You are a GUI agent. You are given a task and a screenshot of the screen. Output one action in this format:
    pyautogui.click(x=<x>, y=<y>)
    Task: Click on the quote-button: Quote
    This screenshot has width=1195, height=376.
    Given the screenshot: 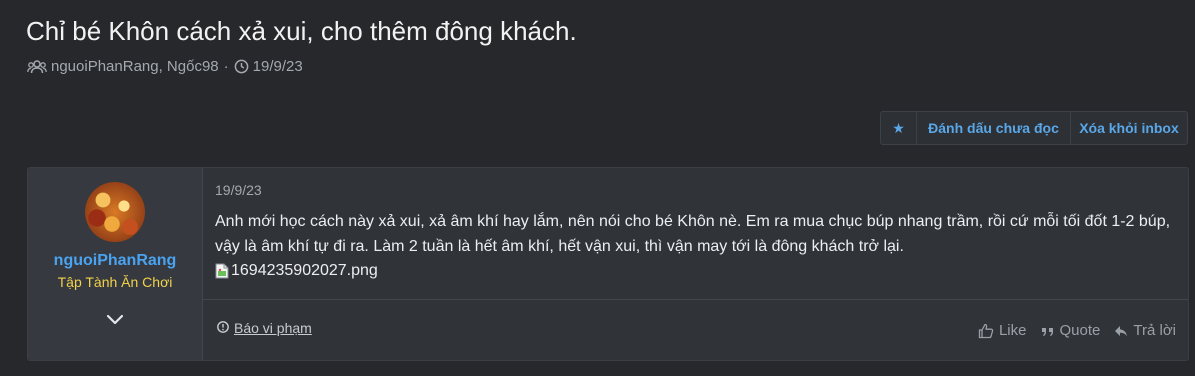 What is the action you would take?
    pyautogui.click(x=1071, y=330)
    